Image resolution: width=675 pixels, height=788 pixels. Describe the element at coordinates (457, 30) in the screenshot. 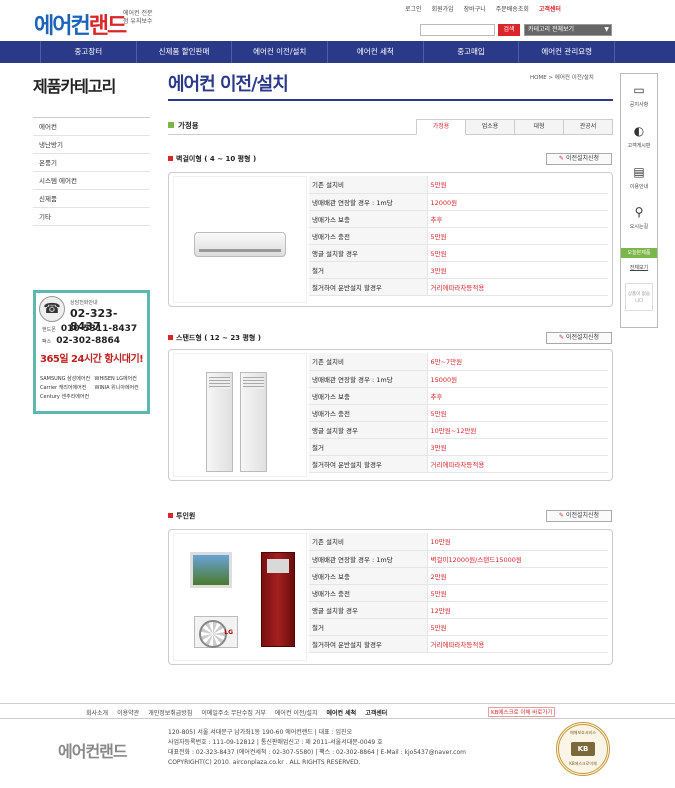

I see `search-input` at that location.